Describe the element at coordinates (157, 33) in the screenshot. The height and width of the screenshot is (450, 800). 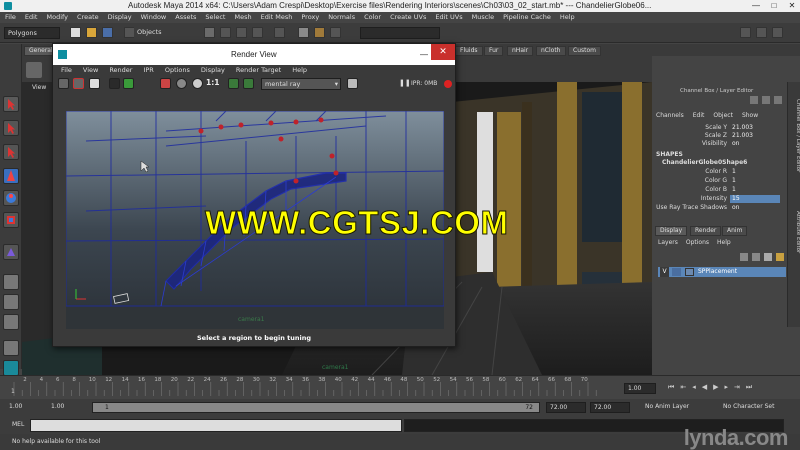
I see `objects-selection-mode: Objects` at that location.